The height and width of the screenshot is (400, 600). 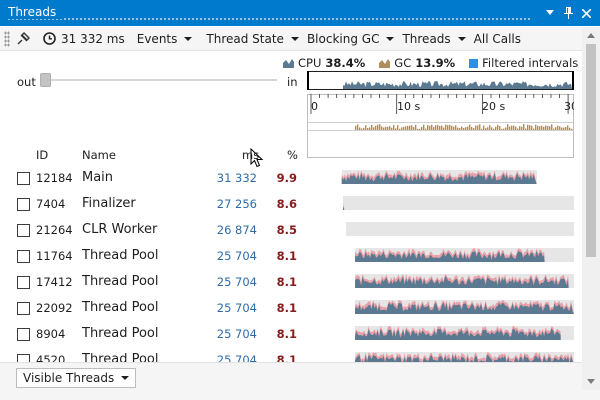 I want to click on thread-id: 11764, so click(x=54, y=256).